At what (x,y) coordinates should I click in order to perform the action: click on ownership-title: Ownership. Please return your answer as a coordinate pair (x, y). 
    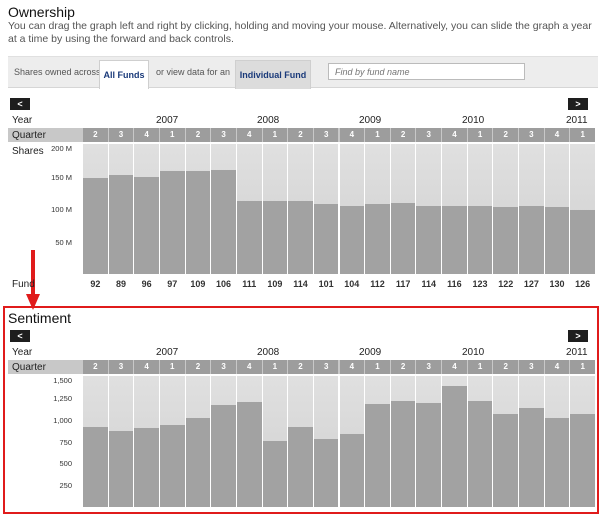
    Looking at the image, I should click on (41, 12).